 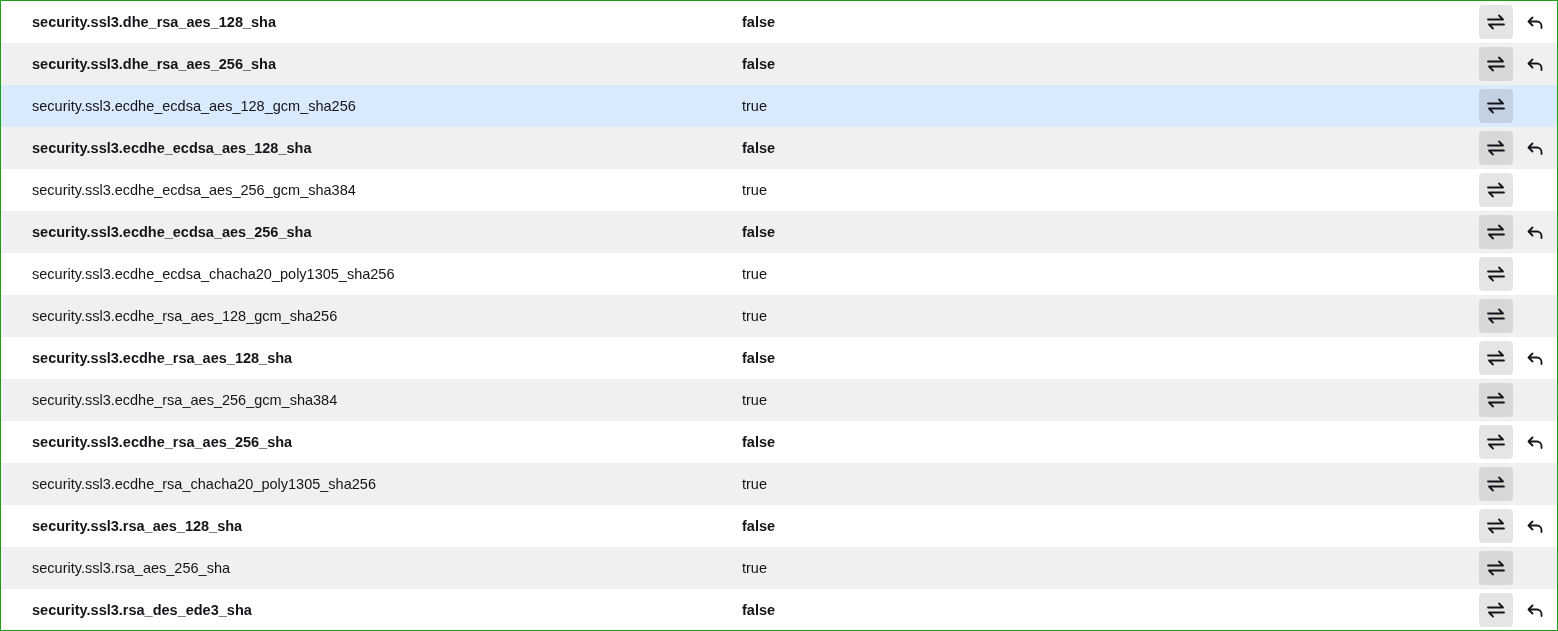 What do you see at coordinates (779, 316) in the screenshot?
I see `preference-row: security.ssl3.ecdhe_rsa_aes_128_gcm_sha256 true` at bounding box center [779, 316].